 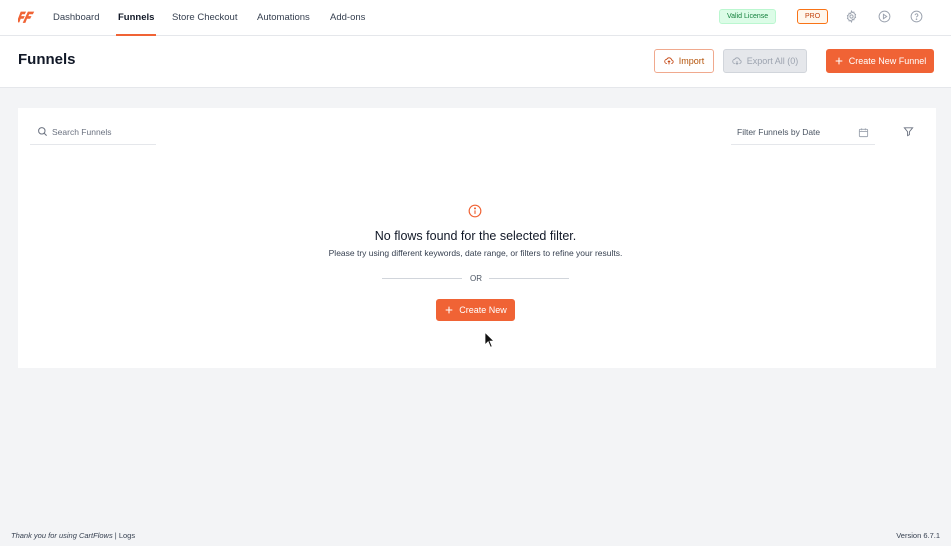 I want to click on footer-logs-link: Logs, so click(x=127, y=535).